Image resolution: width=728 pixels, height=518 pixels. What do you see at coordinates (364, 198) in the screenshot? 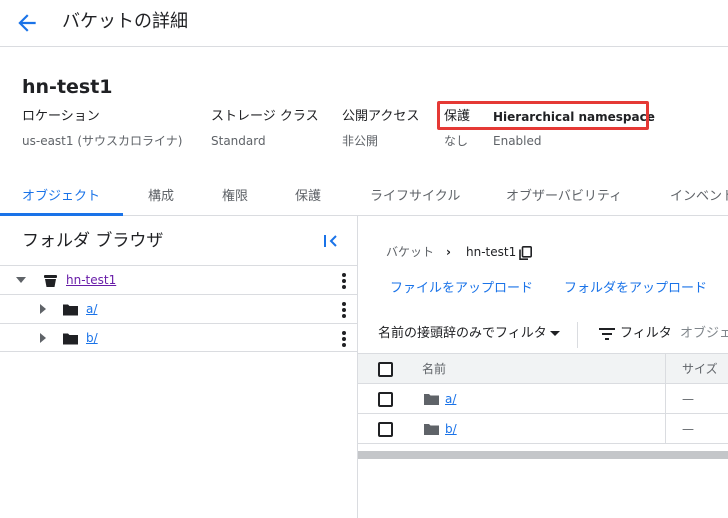
I see `tab-bar: オブジェクト 構成 権限 保護 ライフサイクル オブザーバビリティ インベント` at bounding box center [364, 198].